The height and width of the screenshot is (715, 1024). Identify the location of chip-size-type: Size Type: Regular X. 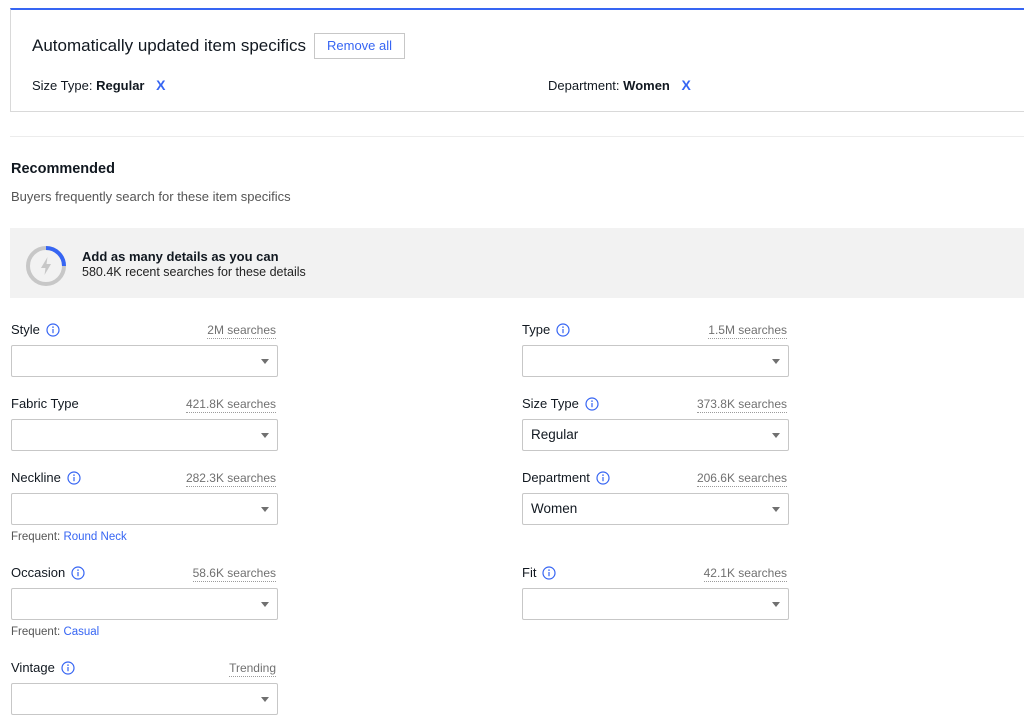
(98, 85).